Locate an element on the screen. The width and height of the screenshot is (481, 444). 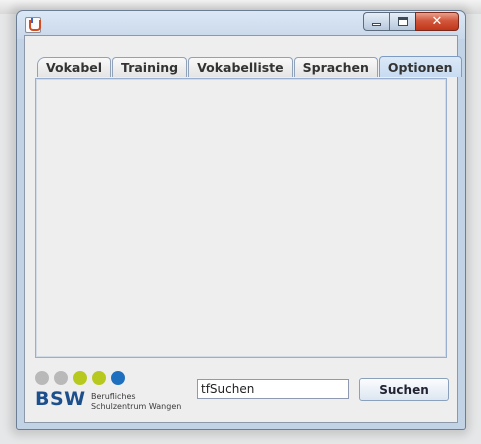
tab-vokabel: Vokabel is located at coordinates (74, 67).